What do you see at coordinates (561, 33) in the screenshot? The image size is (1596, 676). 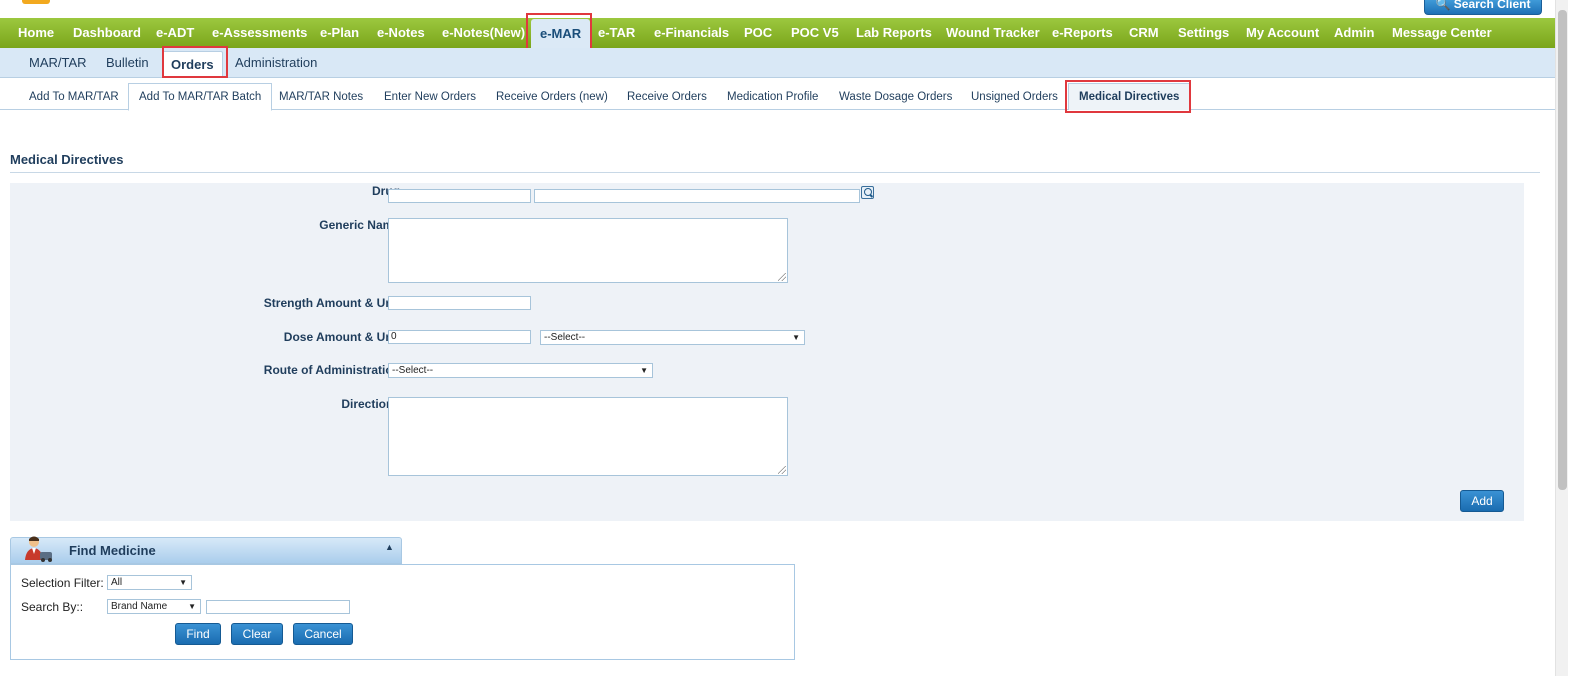 I see `nav-e-mar: e-MAR` at bounding box center [561, 33].